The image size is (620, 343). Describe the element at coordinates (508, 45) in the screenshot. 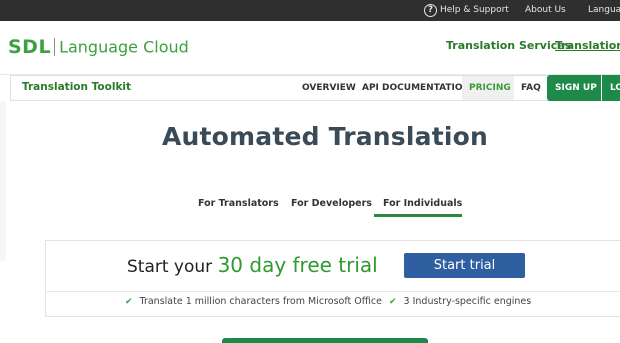

I see `translation-services-link: Translation Services` at that location.